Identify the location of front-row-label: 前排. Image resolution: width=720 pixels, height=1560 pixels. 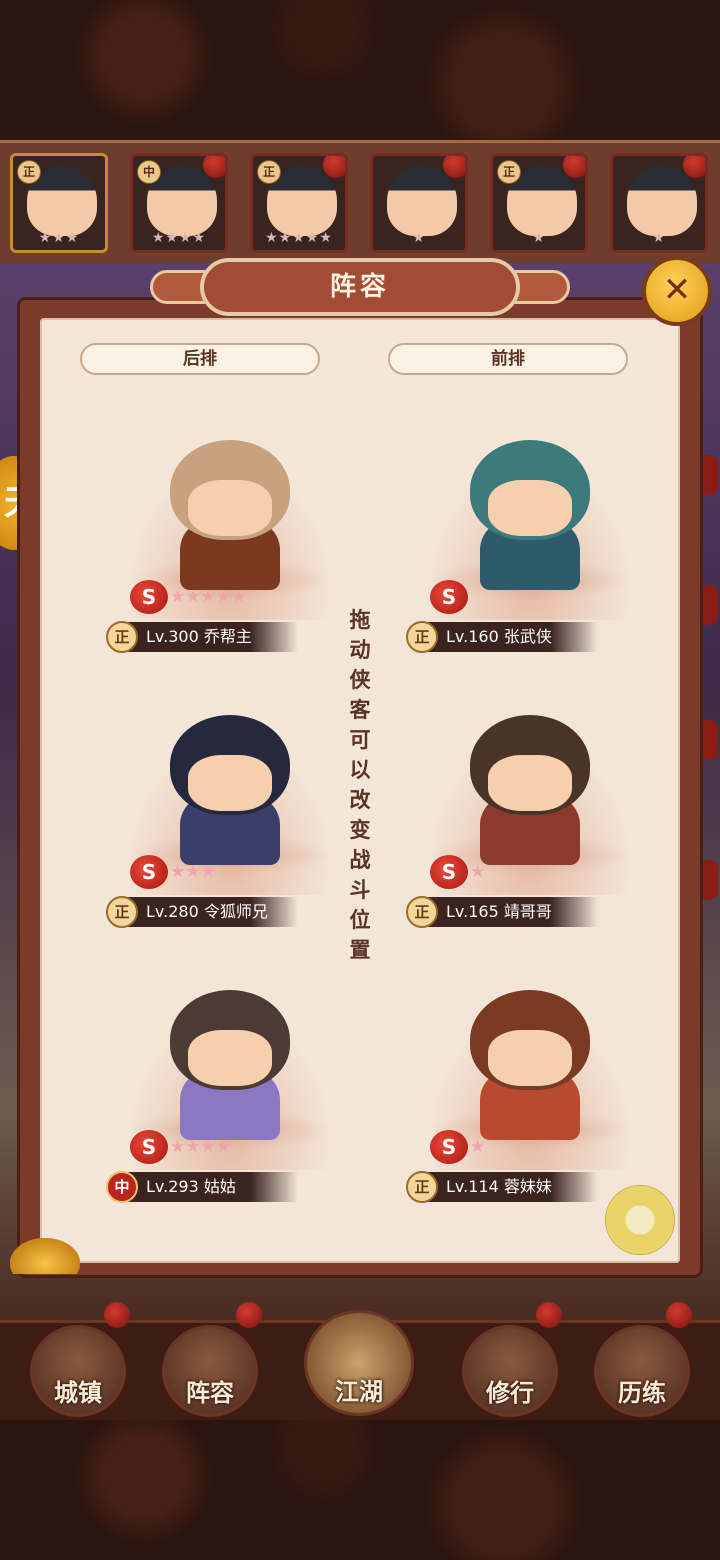
(508, 359).